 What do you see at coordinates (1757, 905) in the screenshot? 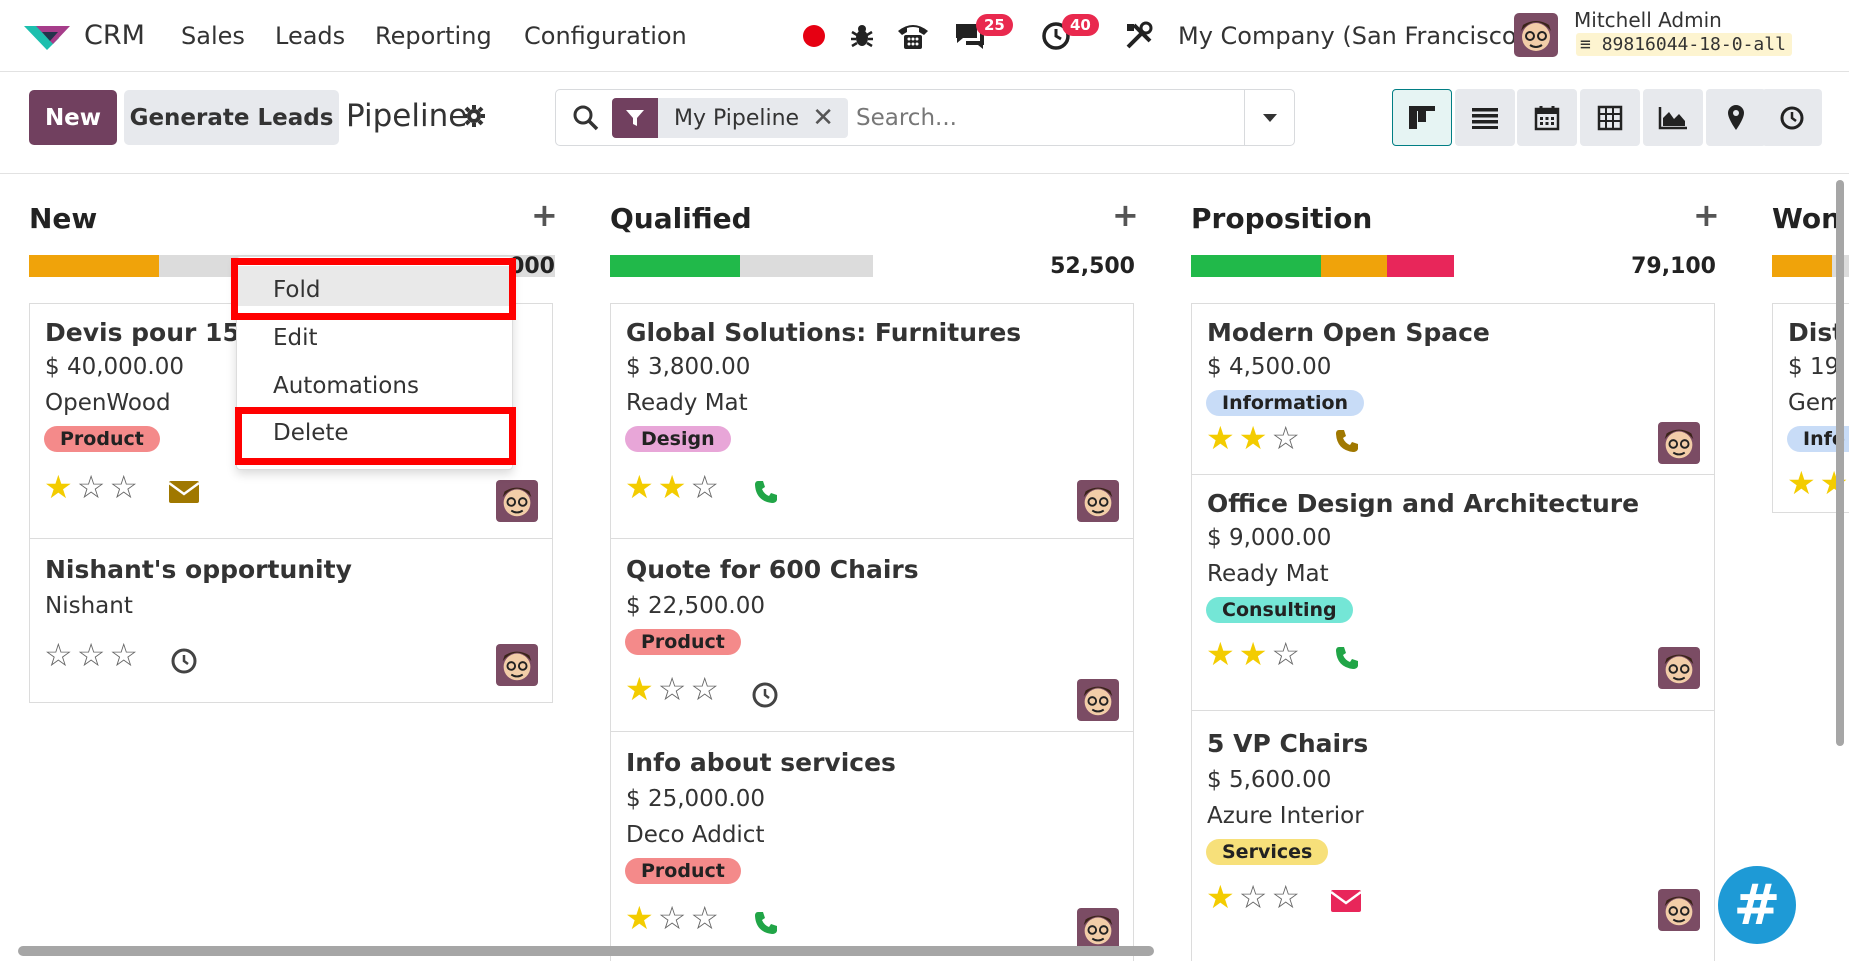
I see `chat-hash-button: #` at bounding box center [1757, 905].